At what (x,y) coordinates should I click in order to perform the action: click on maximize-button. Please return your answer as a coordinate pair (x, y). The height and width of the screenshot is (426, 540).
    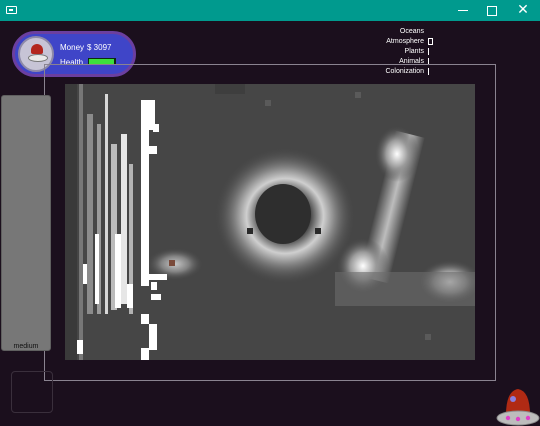
    Looking at the image, I should click on (492, 10).